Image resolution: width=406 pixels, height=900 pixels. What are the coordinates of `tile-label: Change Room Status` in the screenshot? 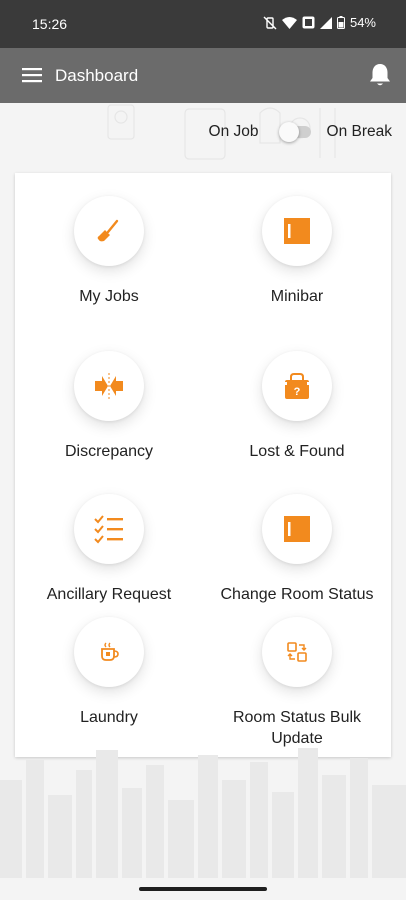 It's located at (297, 594).